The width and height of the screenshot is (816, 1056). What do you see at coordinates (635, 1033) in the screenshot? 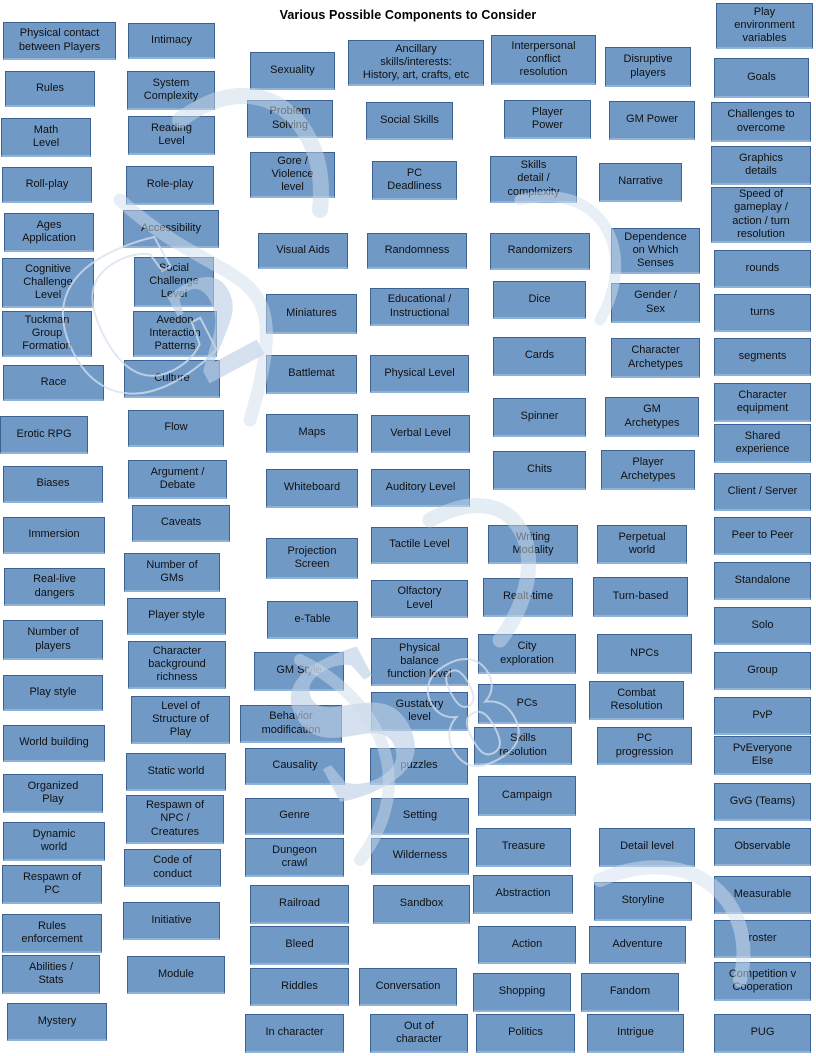
I see `component-box: Intrigue` at bounding box center [635, 1033].